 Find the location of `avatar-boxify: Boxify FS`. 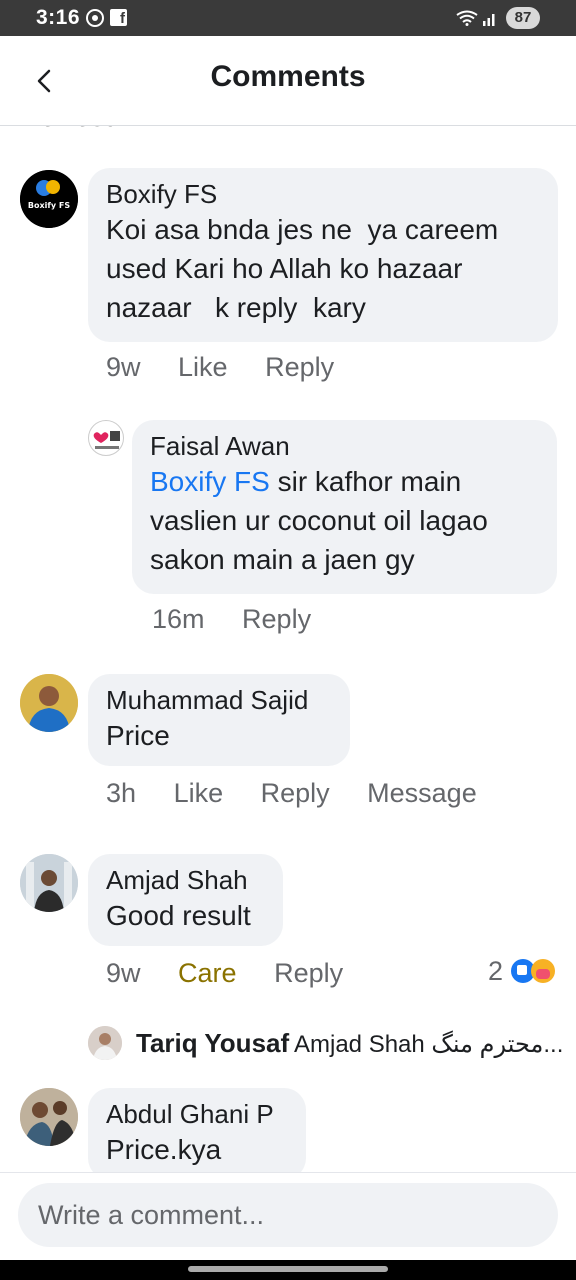

avatar-boxify: Boxify FS is located at coordinates (49, 199).